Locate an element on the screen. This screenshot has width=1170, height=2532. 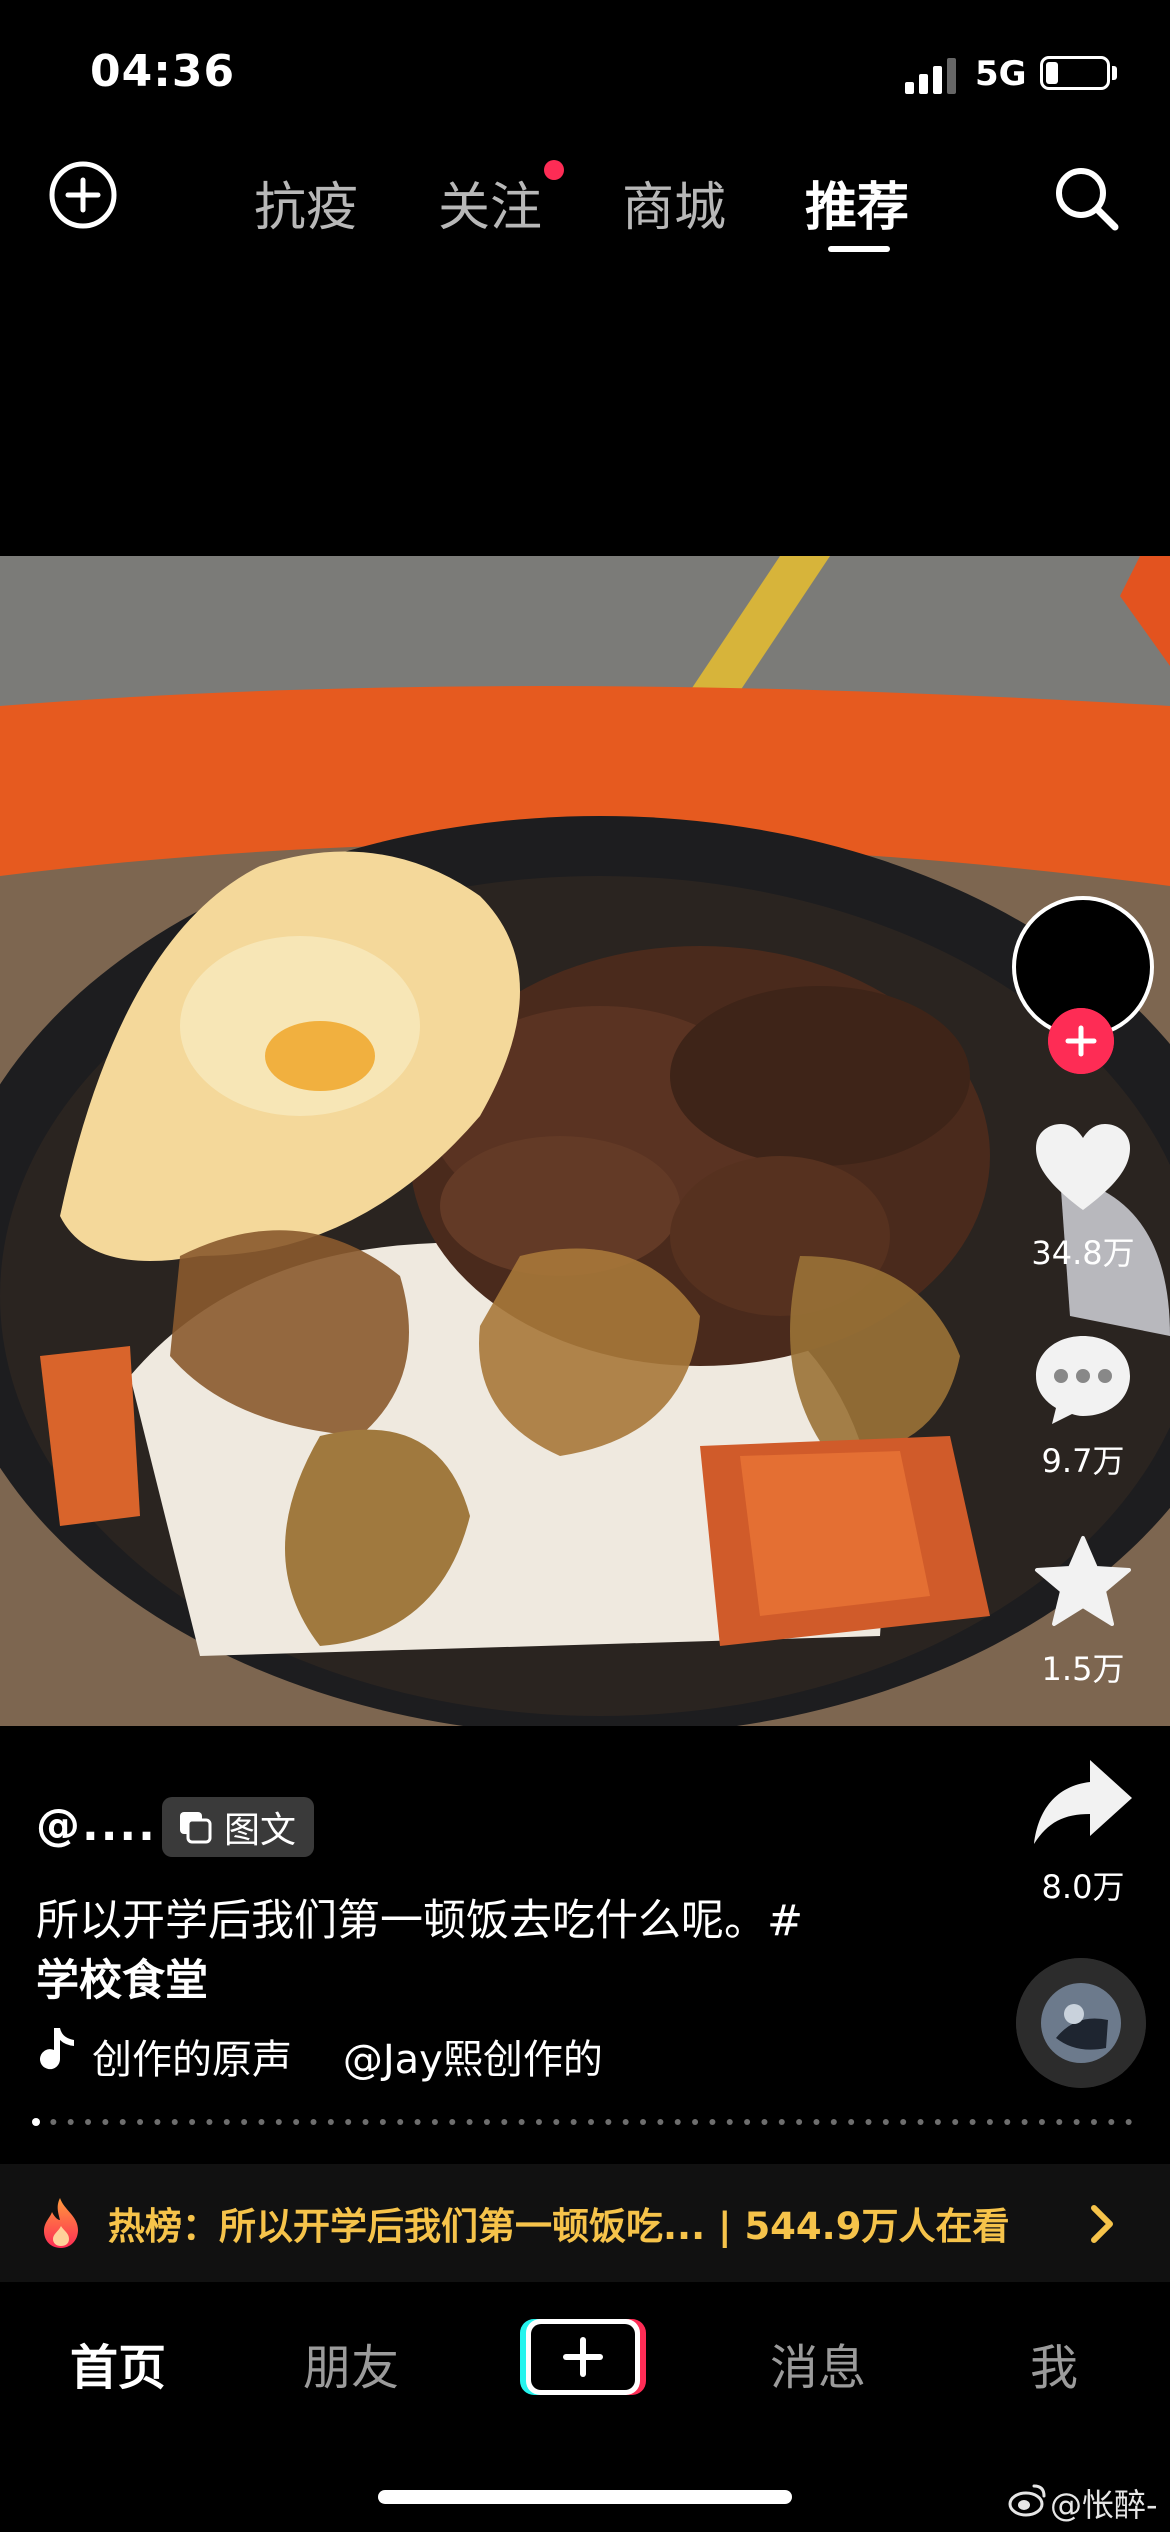
hot-list-text: 热榜：所以开学后我们第一顿饭吃... | 544.9万人在看 is located at coordinates (558, 2223).